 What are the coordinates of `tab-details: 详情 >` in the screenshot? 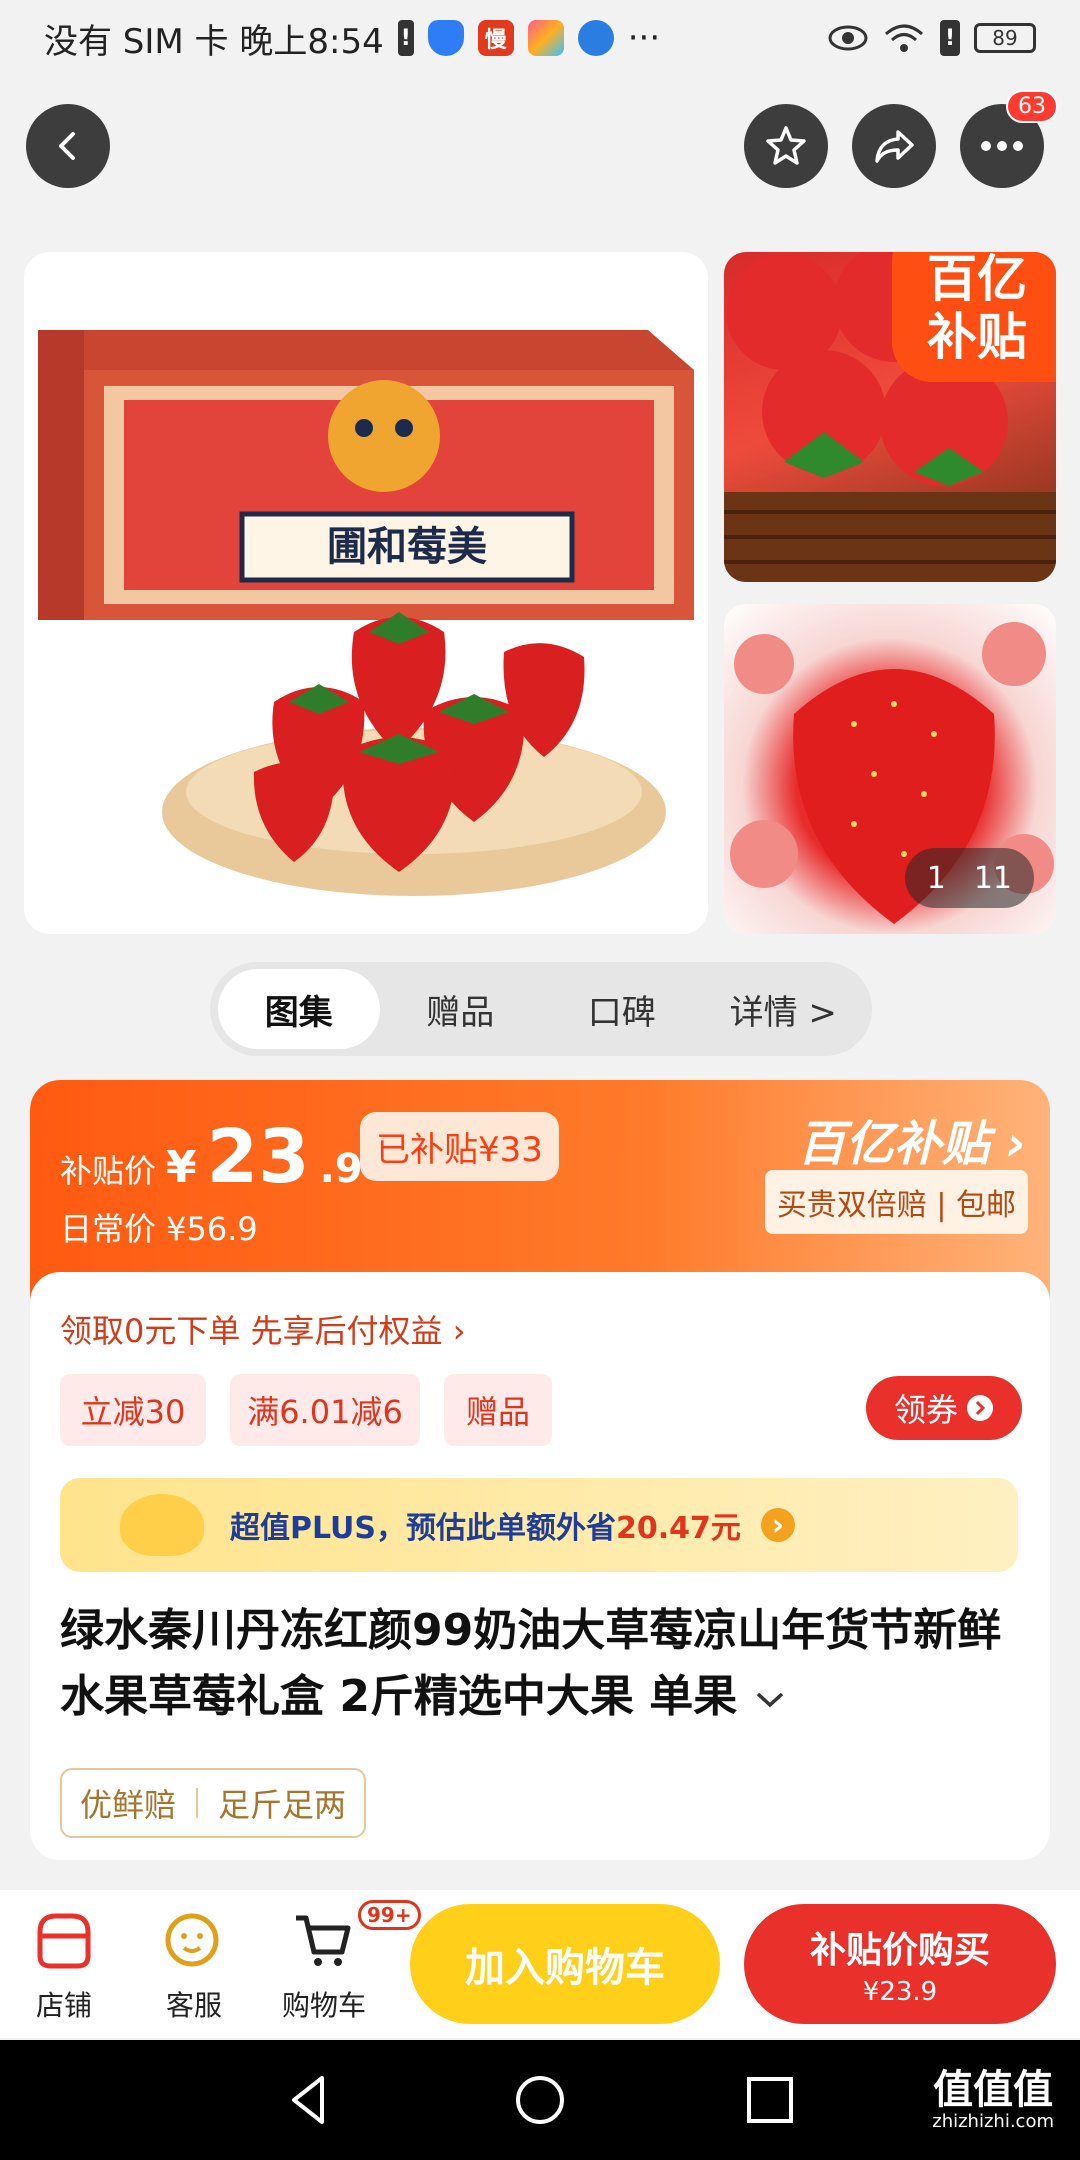 It's located at (784, 1009).